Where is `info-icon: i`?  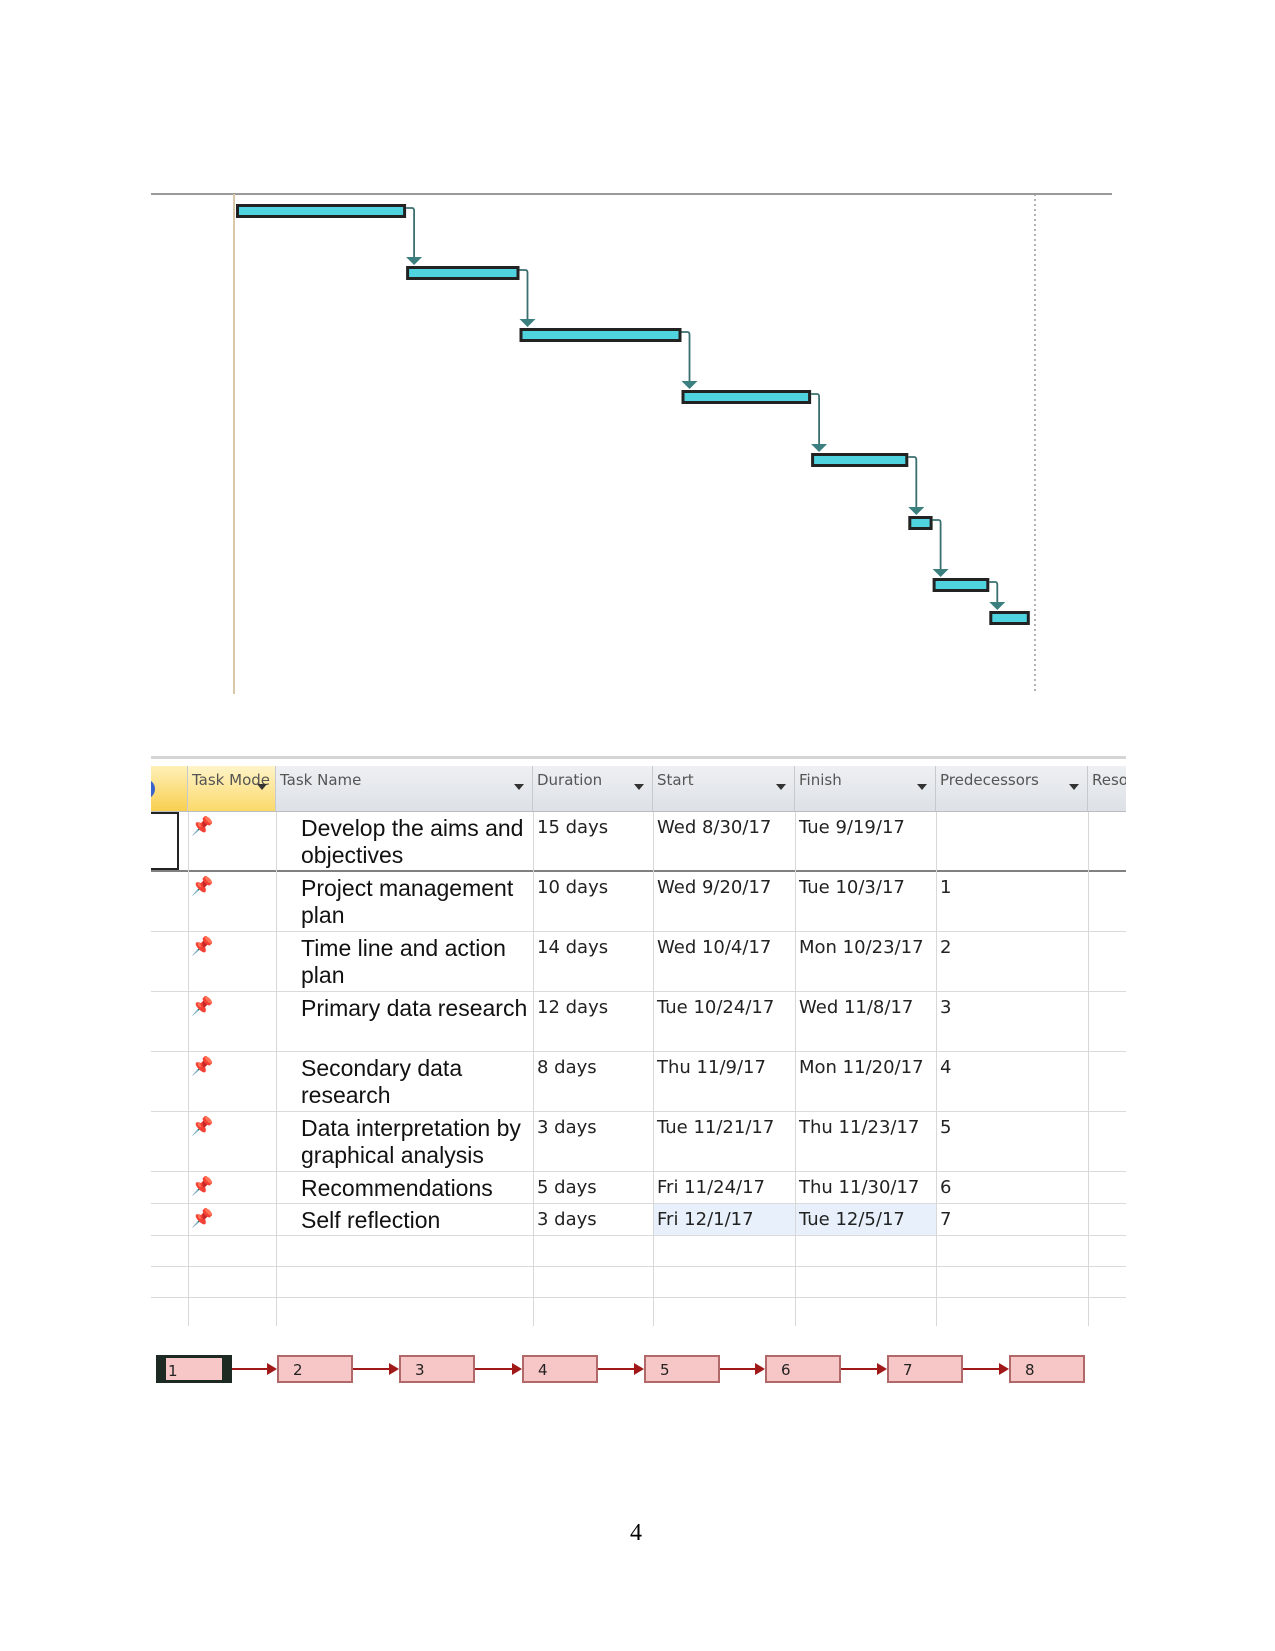 info-icon: i is located at coordinates (153, 789).